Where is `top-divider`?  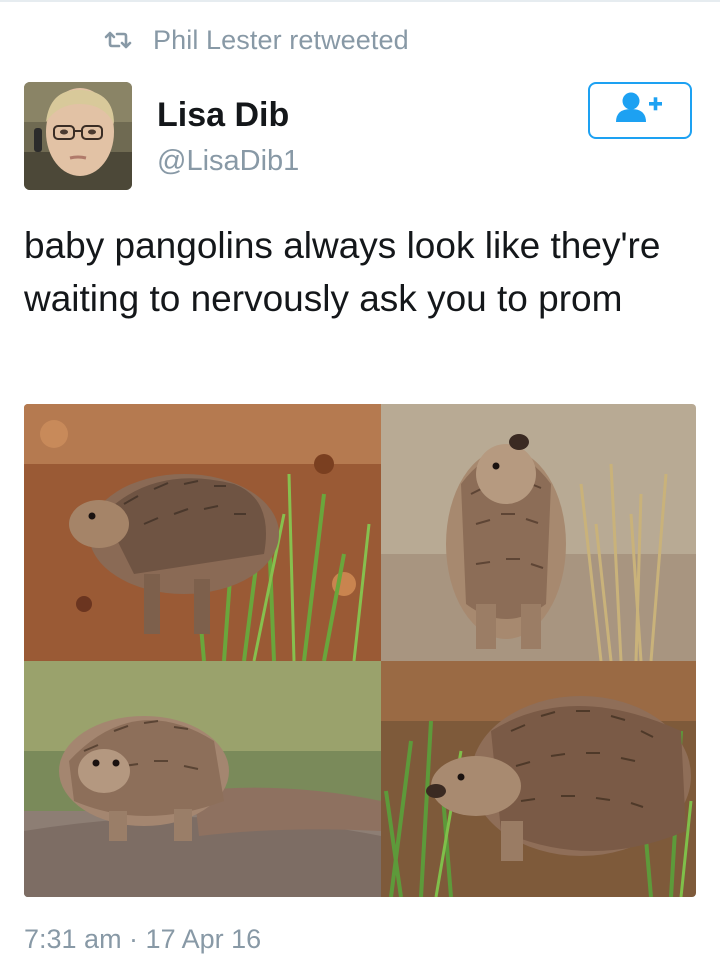
top-divider is located at coordinates (360, 1).